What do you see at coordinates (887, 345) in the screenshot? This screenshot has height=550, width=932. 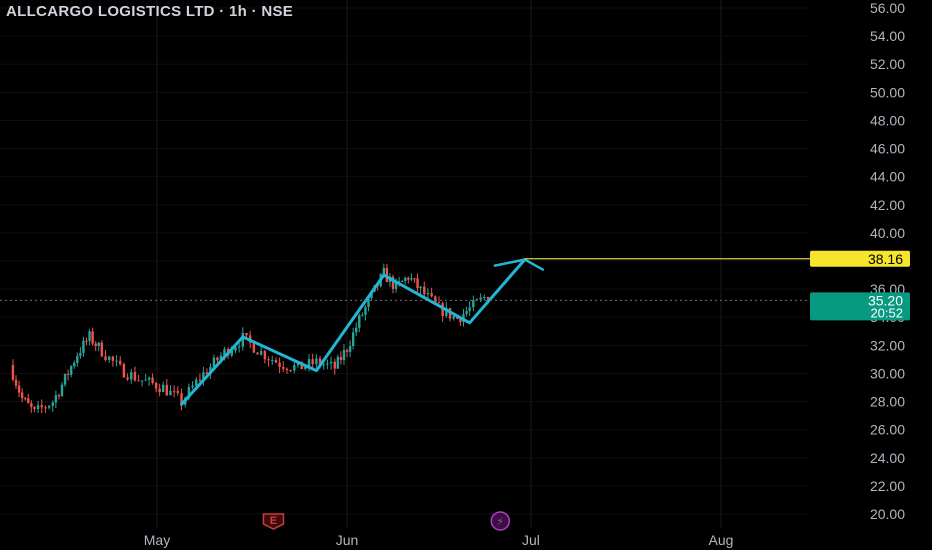 I see `y-tick-label: 32.00` at bounding box center [887, 345].